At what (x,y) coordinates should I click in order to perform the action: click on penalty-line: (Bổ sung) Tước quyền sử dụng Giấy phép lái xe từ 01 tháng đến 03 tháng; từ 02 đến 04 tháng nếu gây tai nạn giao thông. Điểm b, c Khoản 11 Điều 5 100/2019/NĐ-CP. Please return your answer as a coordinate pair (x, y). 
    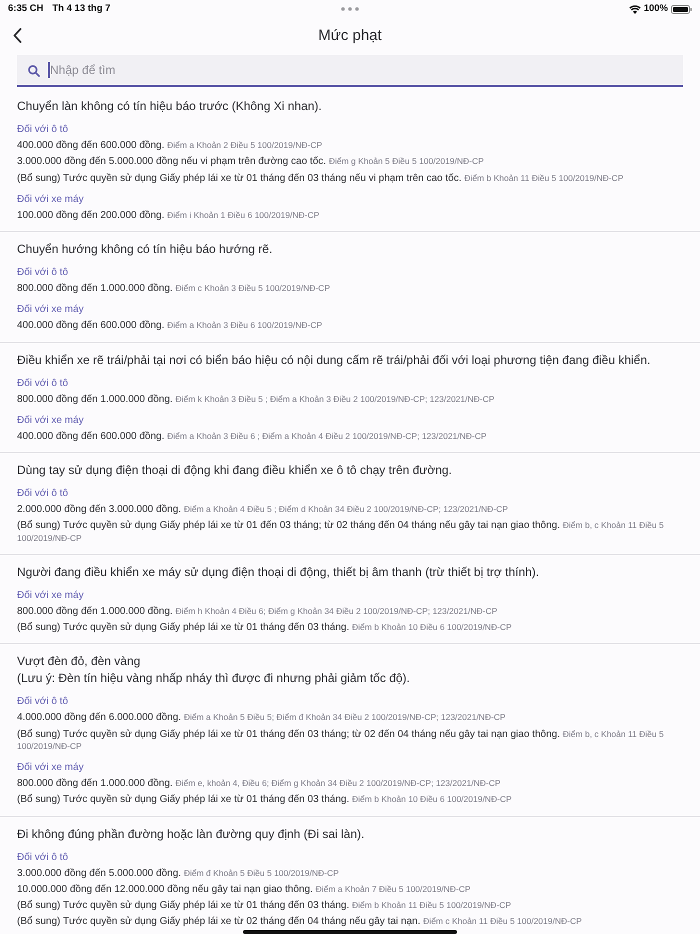
    Looking at the image, I should click on (341, 740).